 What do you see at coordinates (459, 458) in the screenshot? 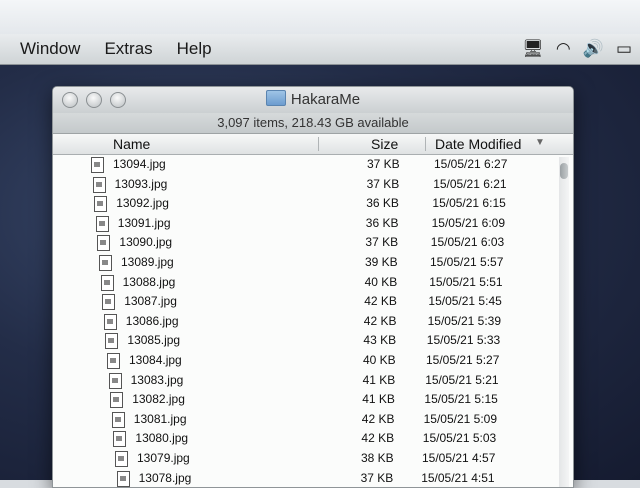
I see `file-date-modified: 15/05/21 4:57` at bounding box center [459, 458].